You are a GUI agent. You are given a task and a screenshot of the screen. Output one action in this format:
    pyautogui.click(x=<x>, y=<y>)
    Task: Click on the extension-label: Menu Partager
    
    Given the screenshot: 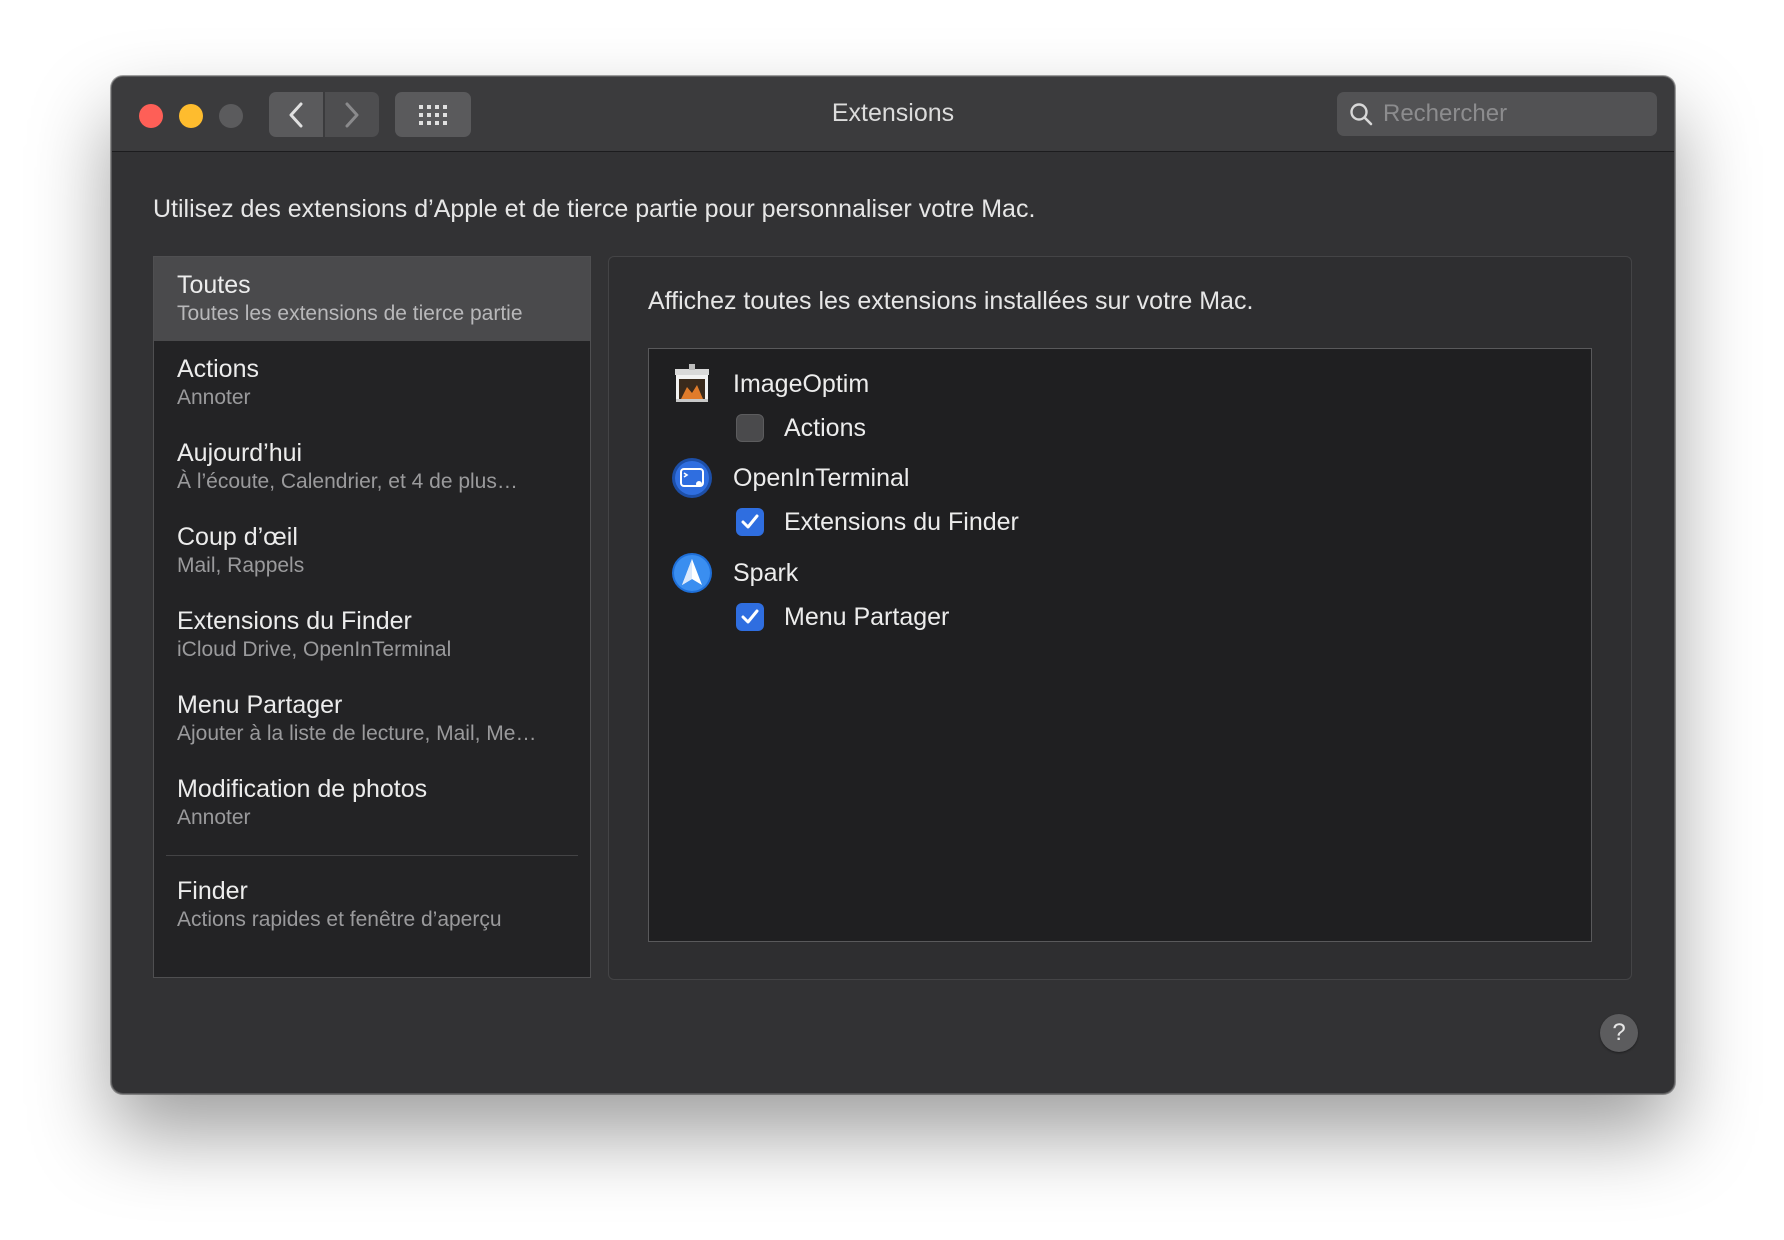 What is the action you would take?
    pyautogui.click(x=867, y=616)
    